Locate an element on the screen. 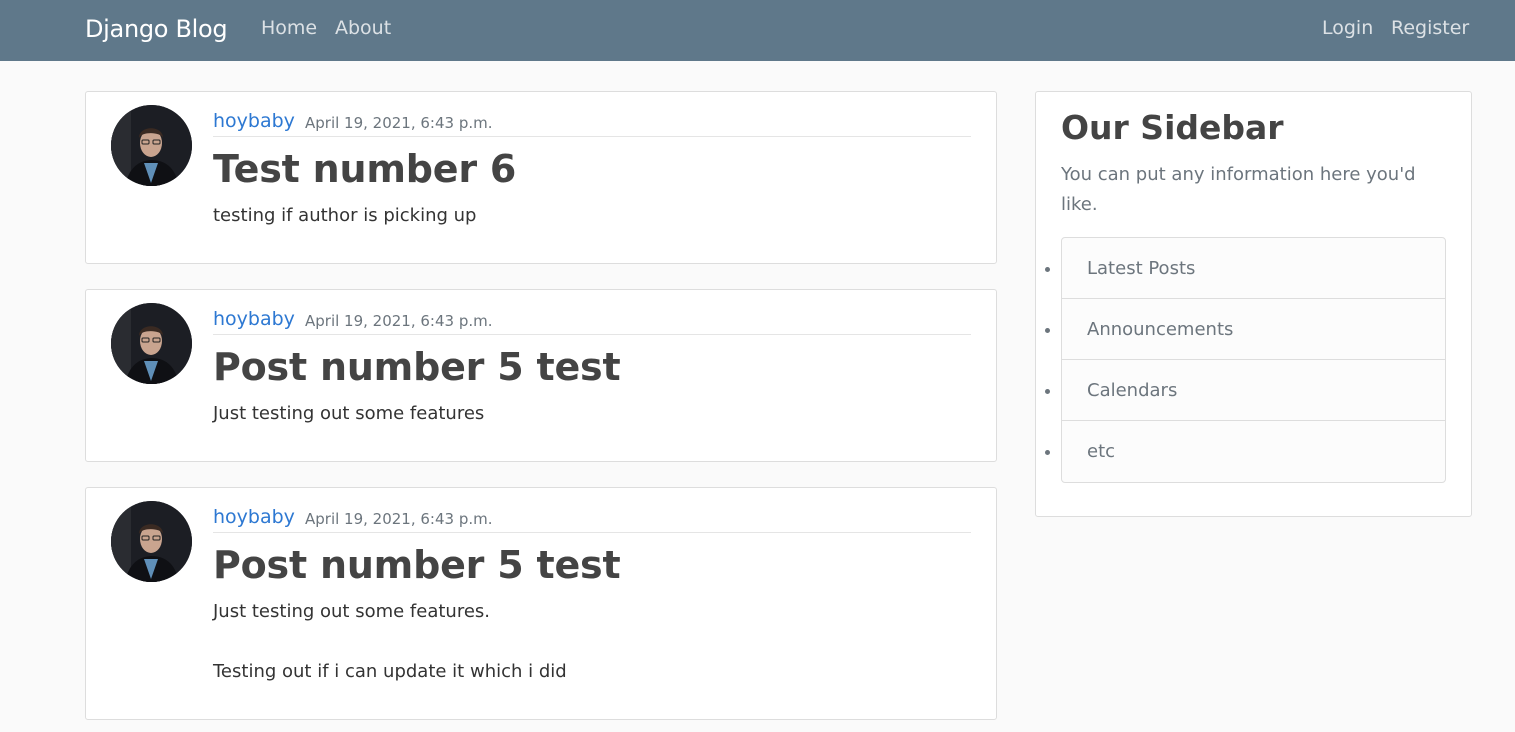 This screenshot has height=732, width=1515. nav-register-link: Register is located at coordinates (1430, 28).